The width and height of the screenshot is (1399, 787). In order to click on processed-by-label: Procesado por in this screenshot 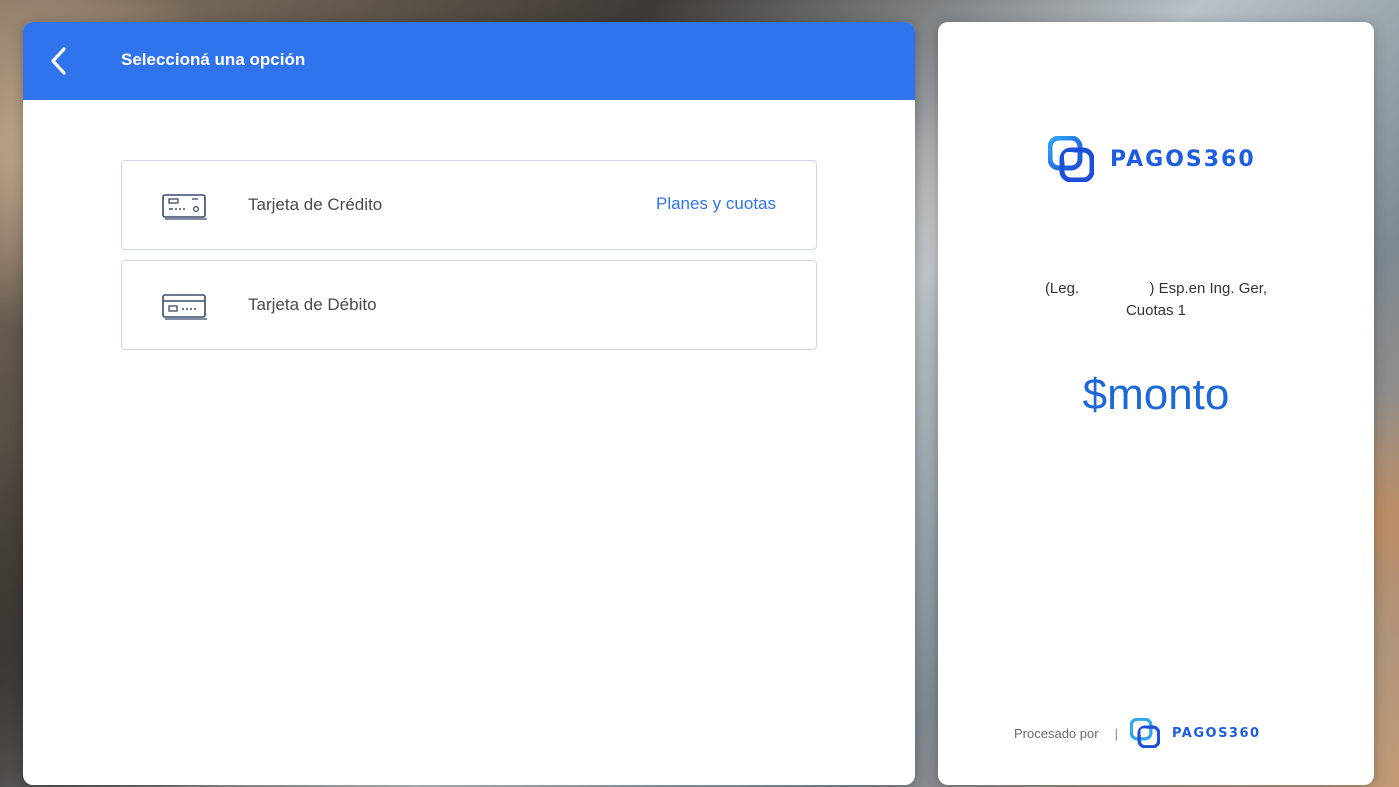, I will do `click(1056, 733)`.